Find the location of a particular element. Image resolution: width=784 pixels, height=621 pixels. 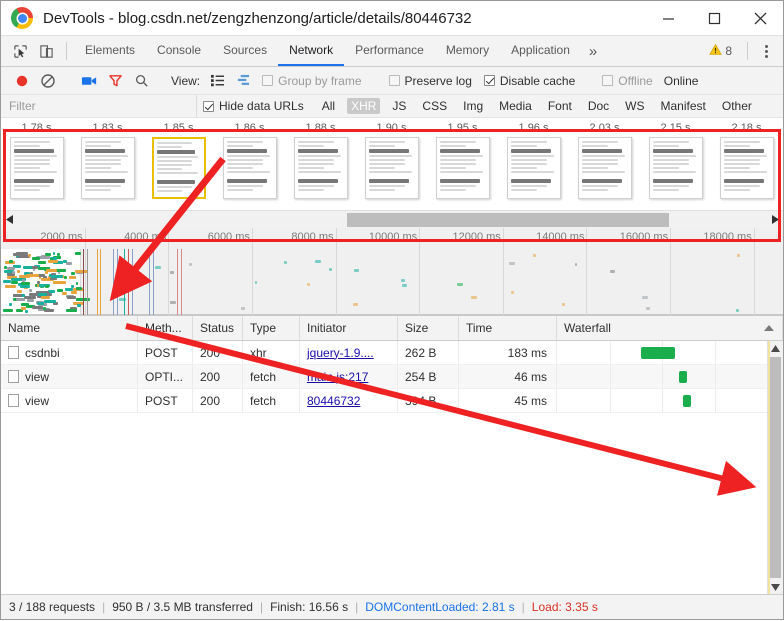

filmstrip-frame: 1.96 s is located at coordinates (533, 160).